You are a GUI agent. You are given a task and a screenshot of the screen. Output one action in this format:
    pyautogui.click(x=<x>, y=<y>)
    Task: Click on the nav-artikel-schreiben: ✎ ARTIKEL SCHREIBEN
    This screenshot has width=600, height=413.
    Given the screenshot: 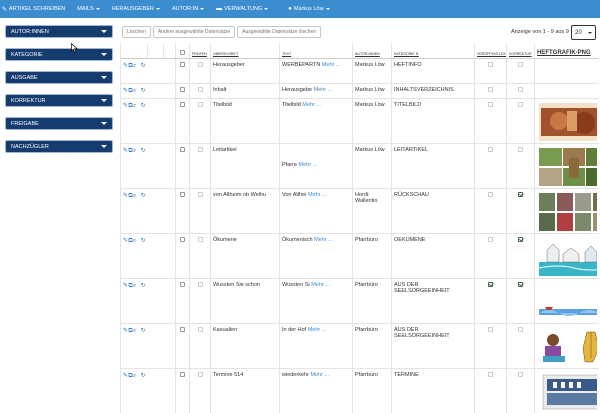 What is the action you would take?
    pyautogui.click(x=33, y=9)
    